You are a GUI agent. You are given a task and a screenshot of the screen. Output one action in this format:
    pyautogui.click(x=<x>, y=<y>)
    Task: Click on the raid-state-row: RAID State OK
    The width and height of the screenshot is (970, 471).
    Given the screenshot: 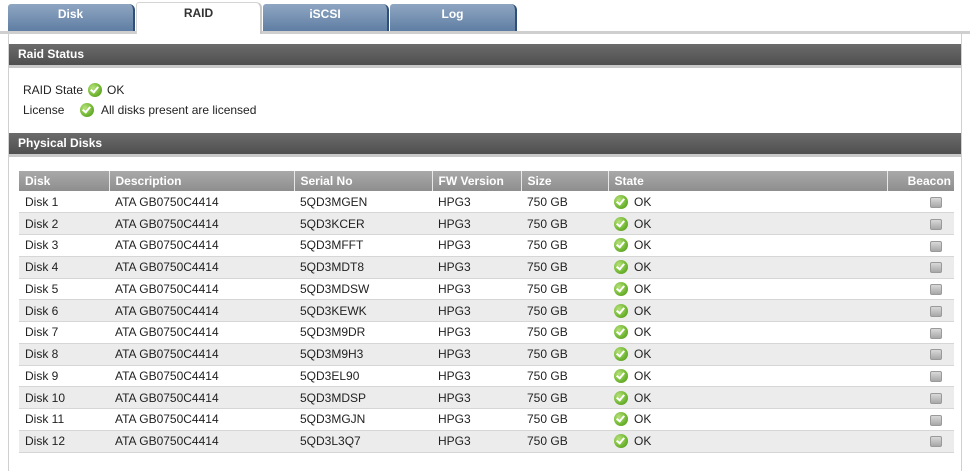 What is the action you would take?
    pyautogui.click(x=73, y=90)
    